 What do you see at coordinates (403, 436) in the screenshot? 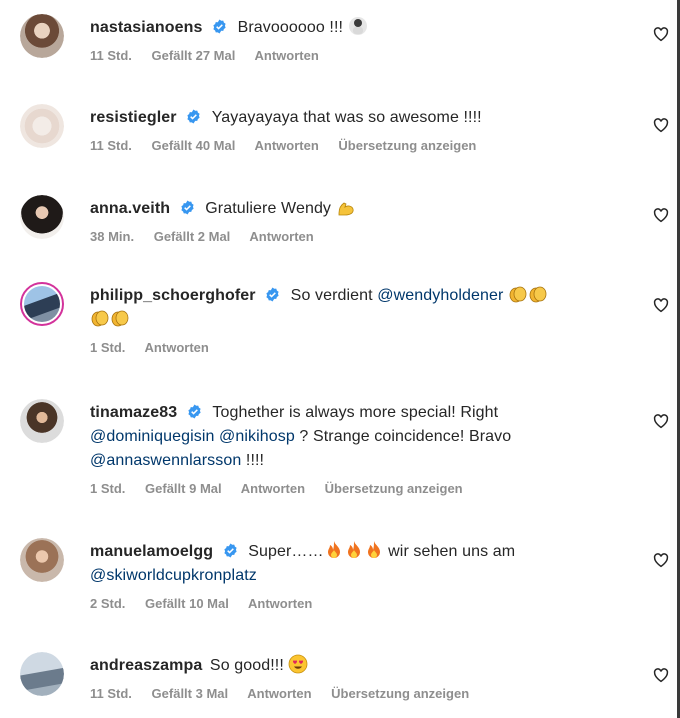
I see `comment-text: ? Strange coincidence! Bravo` at bounding box center [403, 436].